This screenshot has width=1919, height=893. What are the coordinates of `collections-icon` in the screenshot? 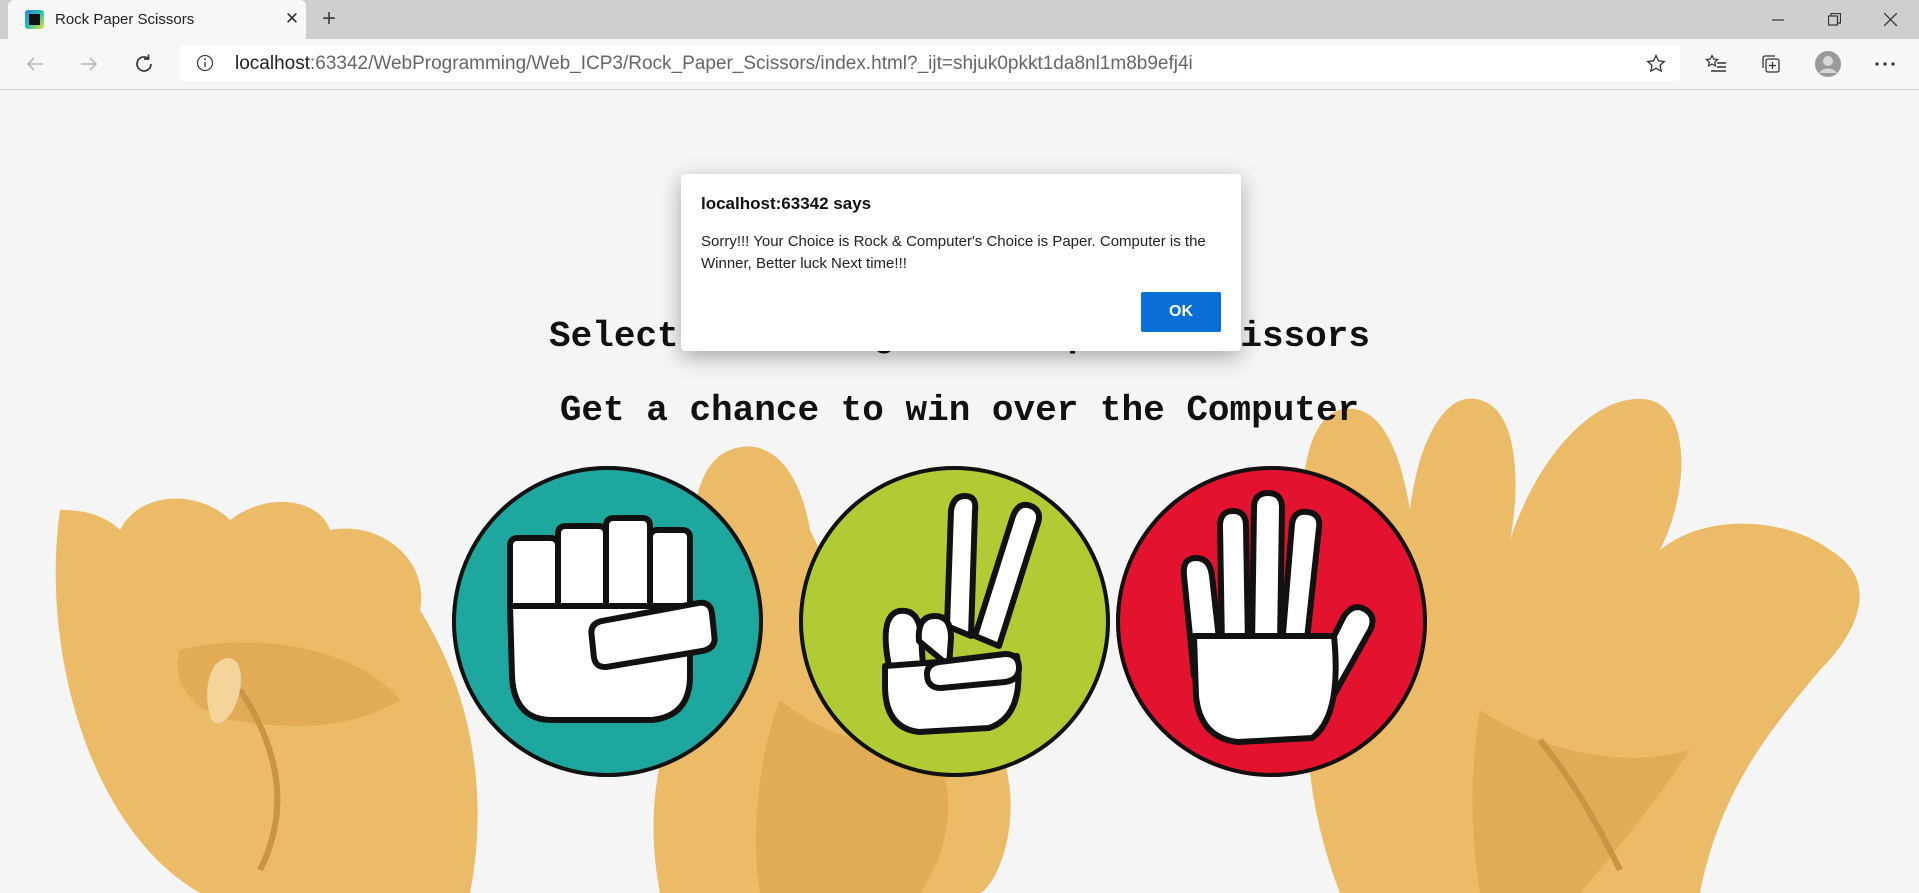 It's located at (1771, 64).